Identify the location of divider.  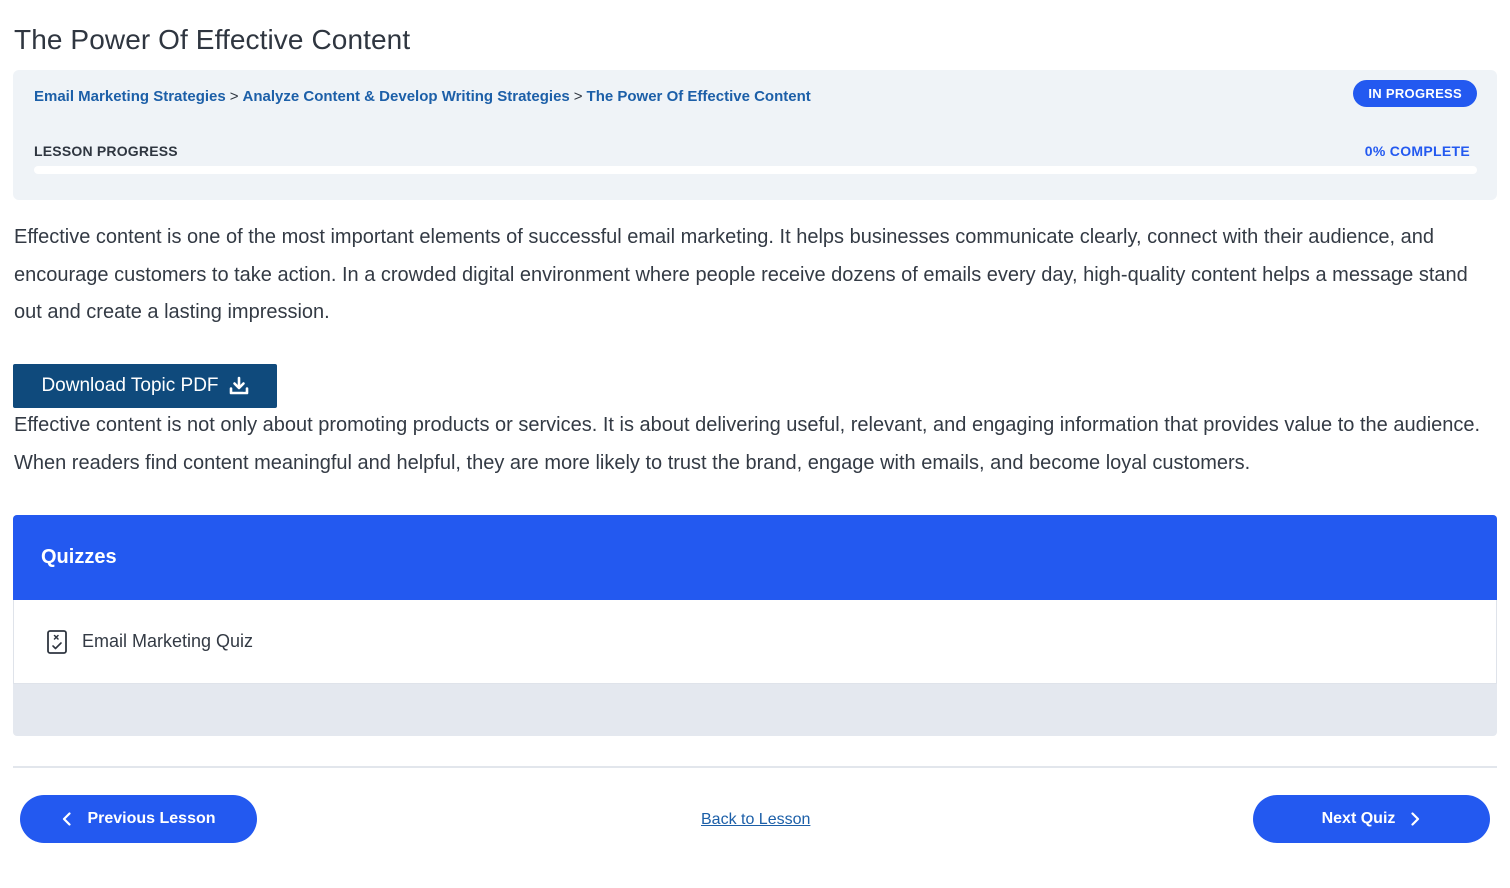
(755, 767).